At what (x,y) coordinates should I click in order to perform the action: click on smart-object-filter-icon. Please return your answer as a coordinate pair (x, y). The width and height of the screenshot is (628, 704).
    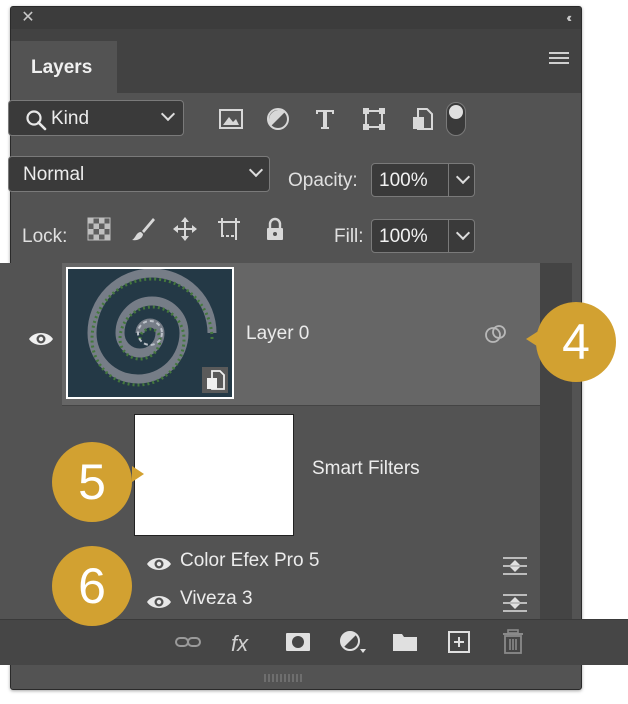
    Looking at the image, I should click on (423, 119).